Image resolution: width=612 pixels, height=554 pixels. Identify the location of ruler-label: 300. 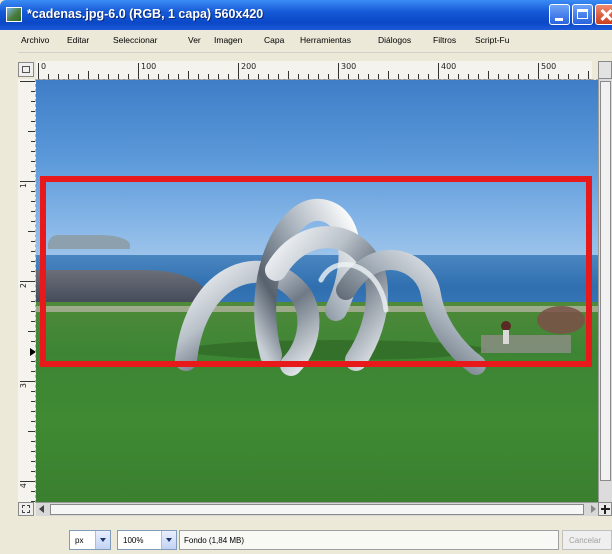
(349, 66).